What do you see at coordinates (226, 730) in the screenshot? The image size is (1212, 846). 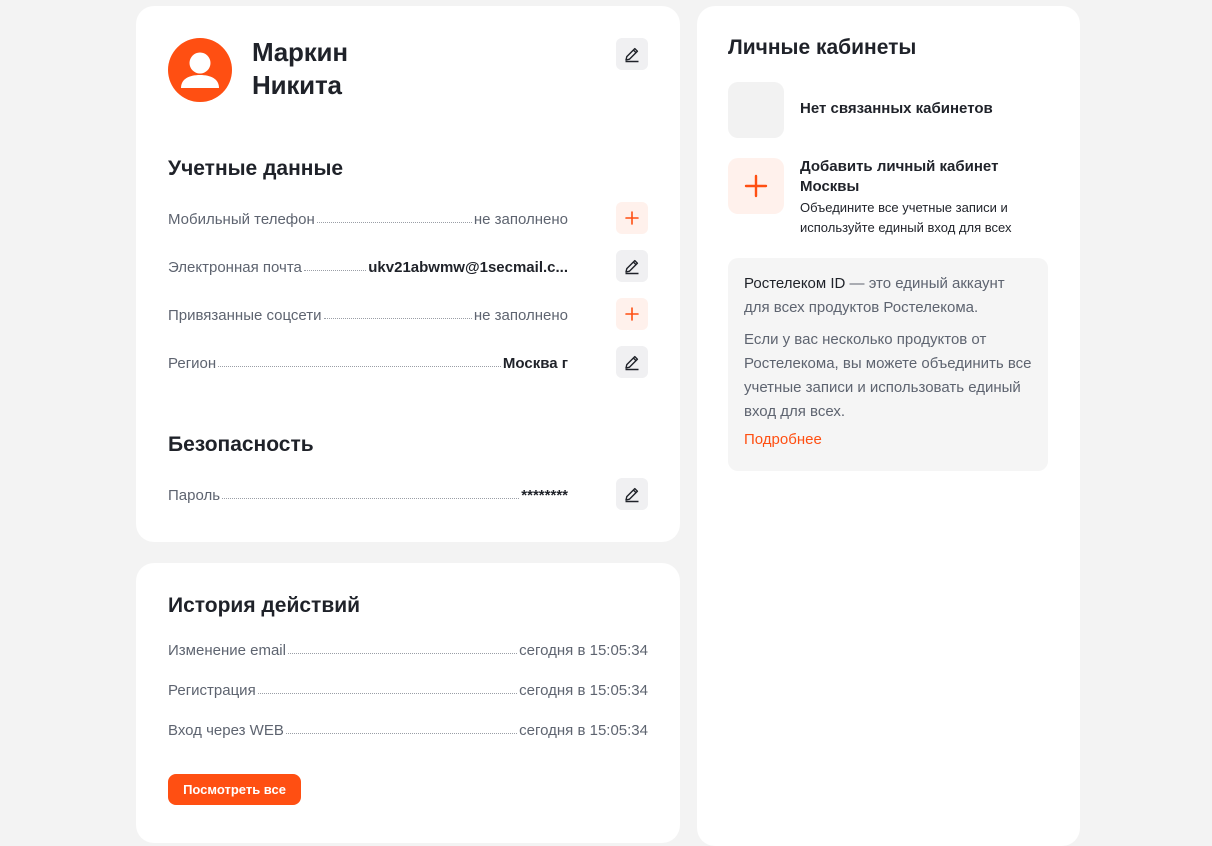 I see `row-label: Вход через WEB` at bounding box center [226, 730].